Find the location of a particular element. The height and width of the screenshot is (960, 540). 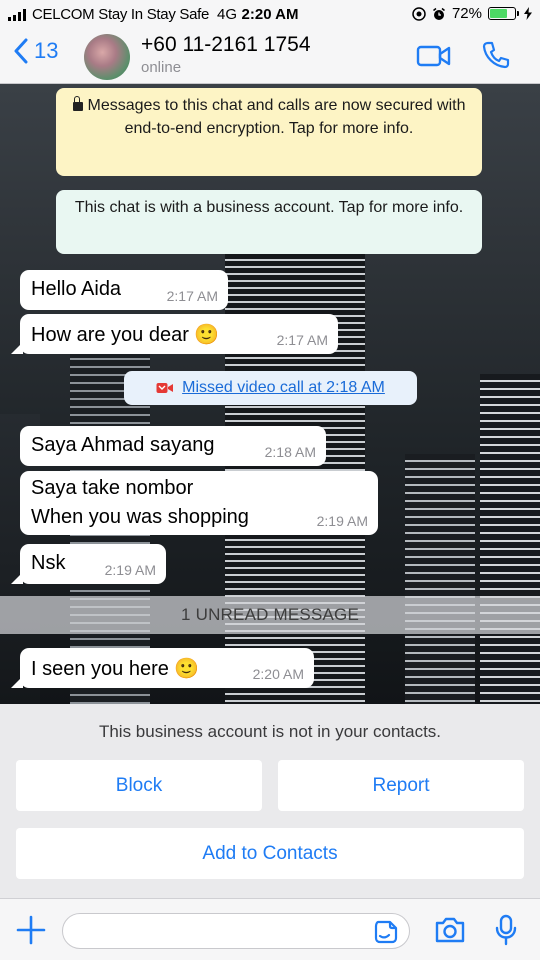

block-button: Block is located at coordinates (139, 785).